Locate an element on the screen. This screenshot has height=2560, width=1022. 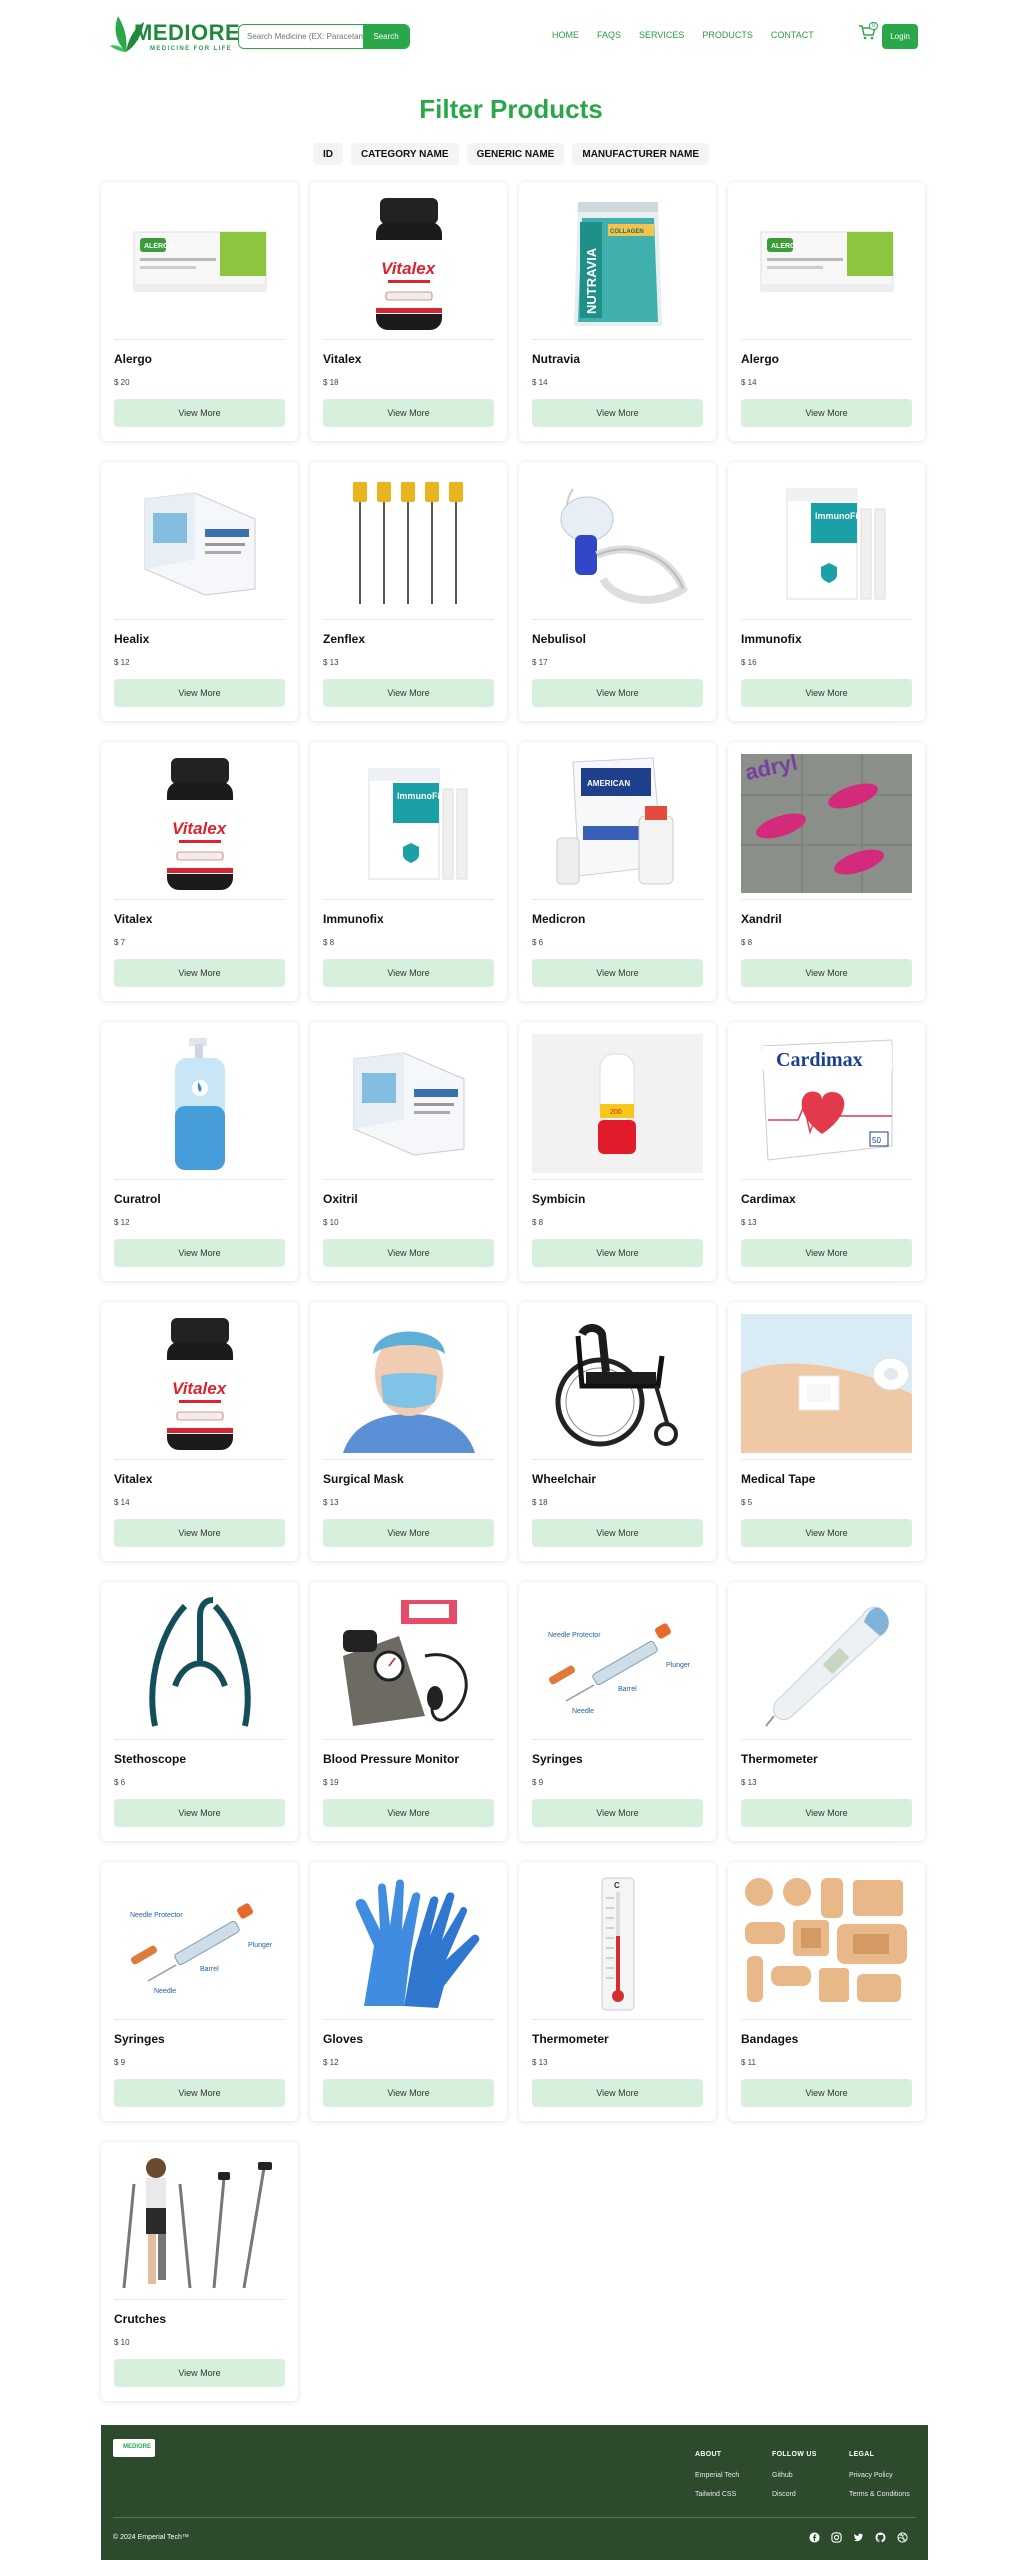
product-card: NUTRAVIA COLLAGEN Nutravia $ 14 View More is located at coordinates (617, 311).